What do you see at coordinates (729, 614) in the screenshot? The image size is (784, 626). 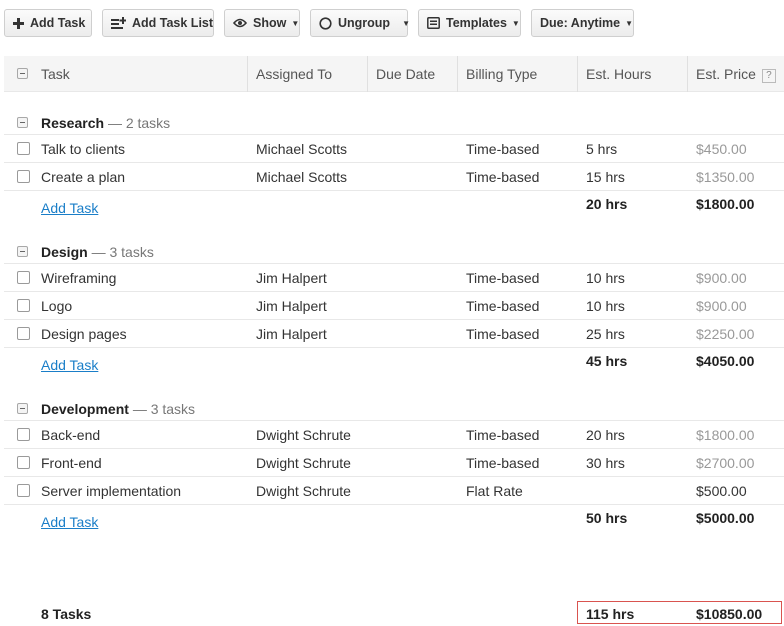 I see `grand-total-price: $10850.00` at bounding box center [729, 614].